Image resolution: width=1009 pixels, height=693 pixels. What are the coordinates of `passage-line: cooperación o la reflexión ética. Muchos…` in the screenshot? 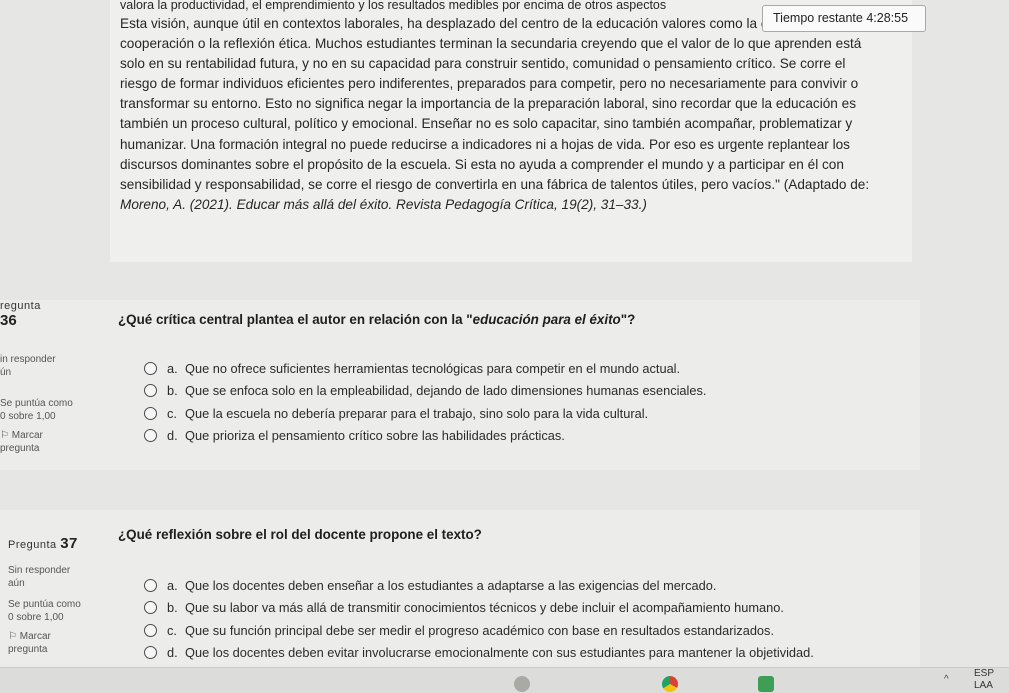 It's located at (491, 44).